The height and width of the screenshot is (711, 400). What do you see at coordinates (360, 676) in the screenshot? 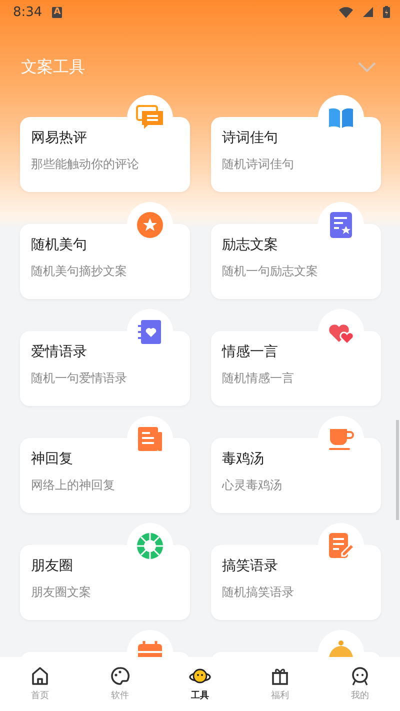
I see `smiley-icon` at bounding box center [360, 676].